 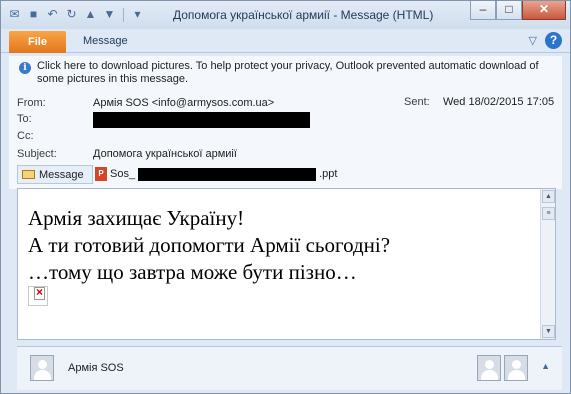 What do you see at coordinates (25, 136) in the screenshot?
I see `cc-label: Cc:` at bounding box center [25, 136].